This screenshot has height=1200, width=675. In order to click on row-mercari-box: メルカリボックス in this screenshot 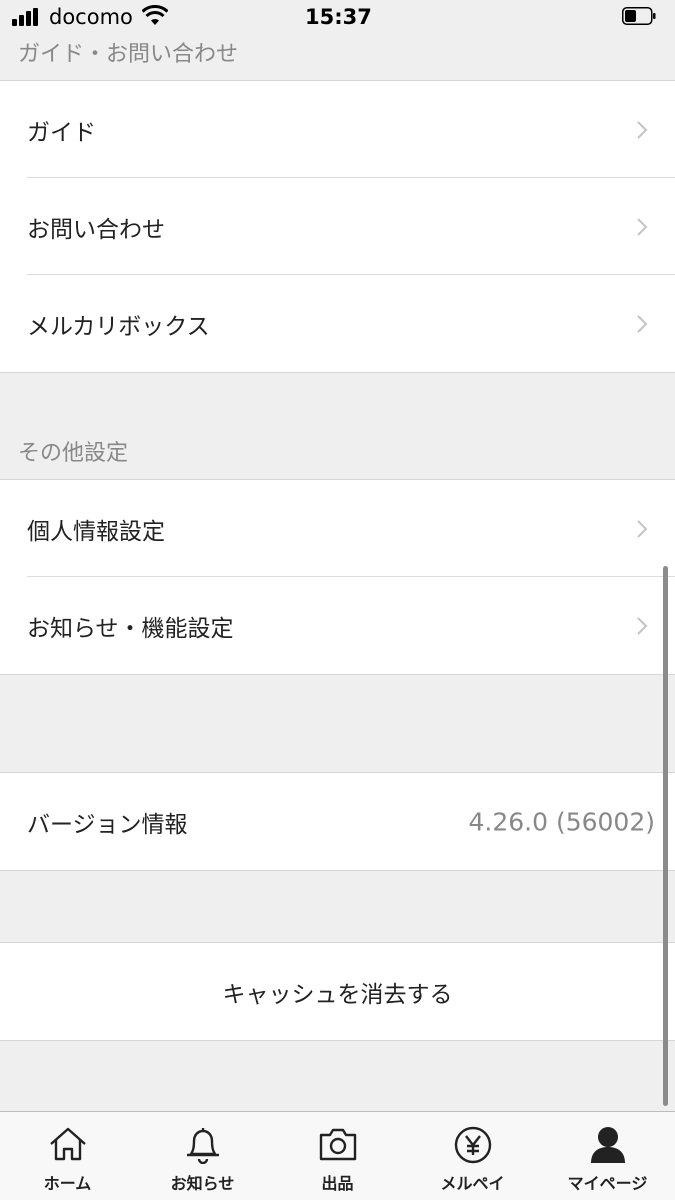, I will do `click(337, 323)`.